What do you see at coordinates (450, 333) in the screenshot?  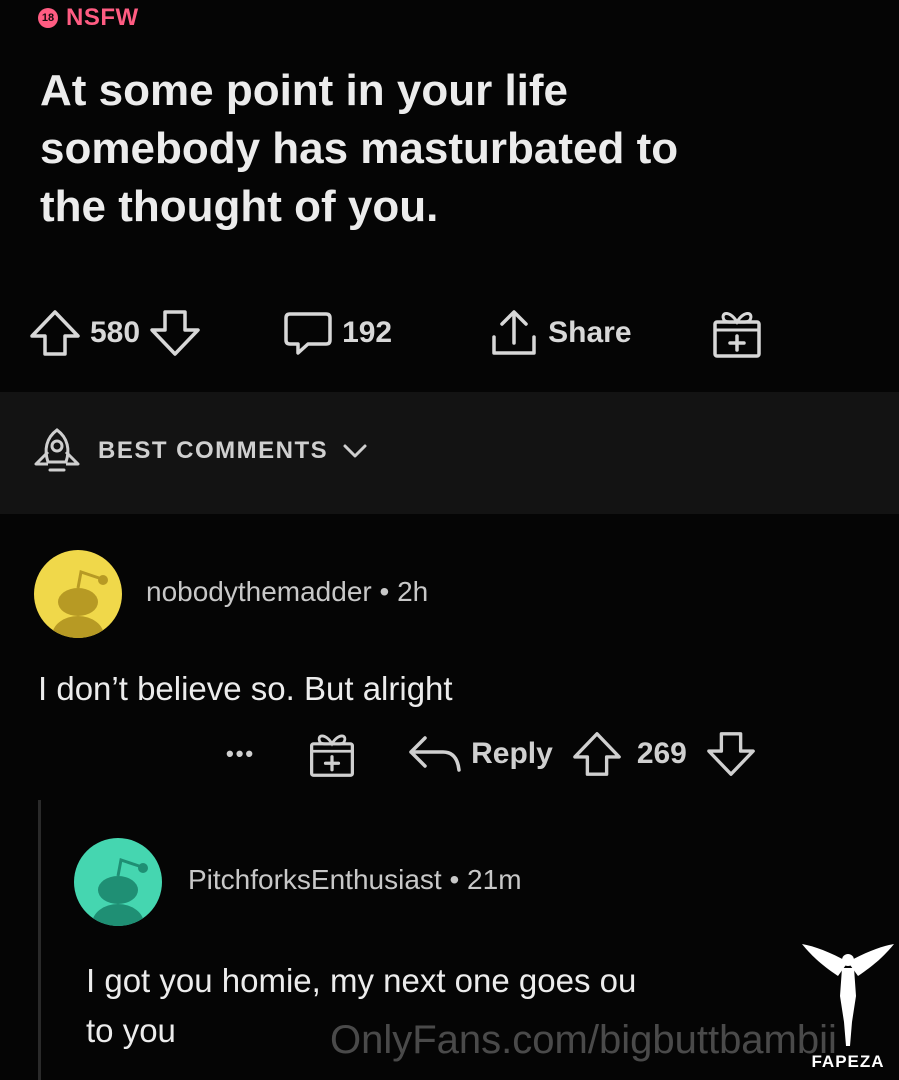 I see `post-action-bar: 580 192 Share` at bounding box center [450, 333].